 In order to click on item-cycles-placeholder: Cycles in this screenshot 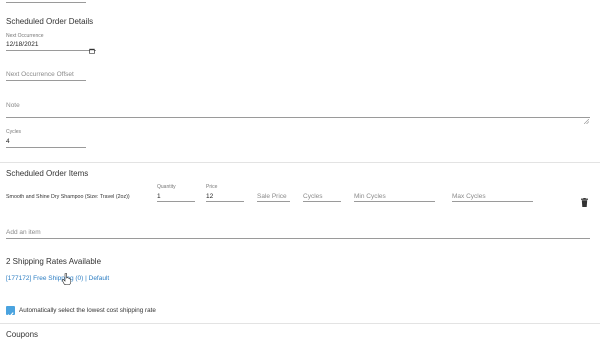, I will do `click(313, 196)`.